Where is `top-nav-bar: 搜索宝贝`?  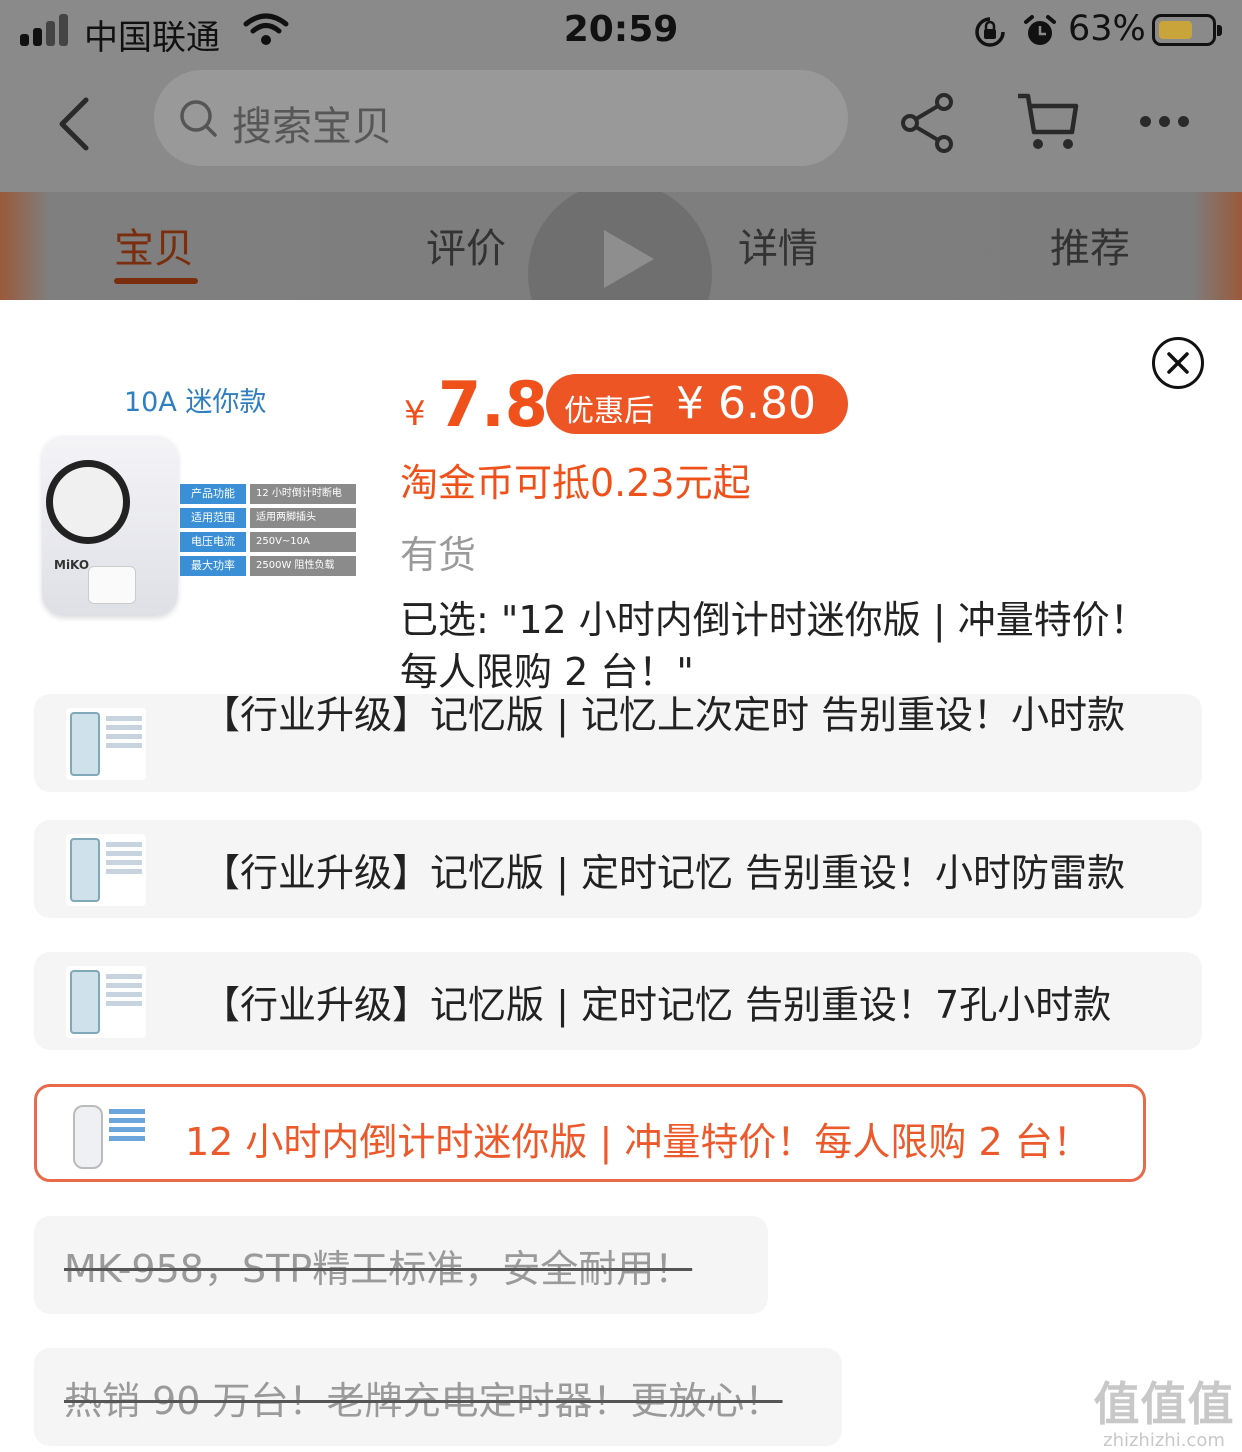
top-nav-bar: 搜索宝贝 is located at coordinates (621, 127).